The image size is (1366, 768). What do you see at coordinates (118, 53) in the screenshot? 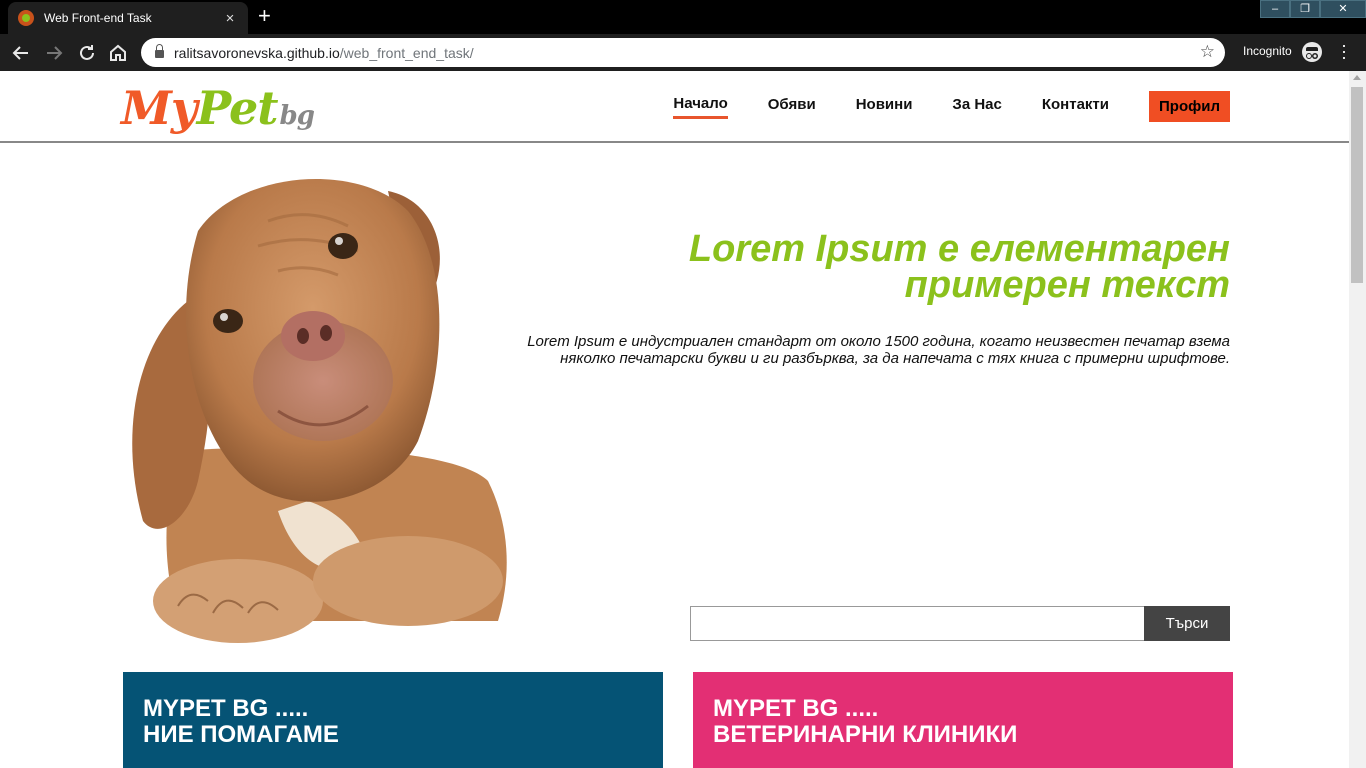
I see `home-icon` at bounding box center [118, 53].